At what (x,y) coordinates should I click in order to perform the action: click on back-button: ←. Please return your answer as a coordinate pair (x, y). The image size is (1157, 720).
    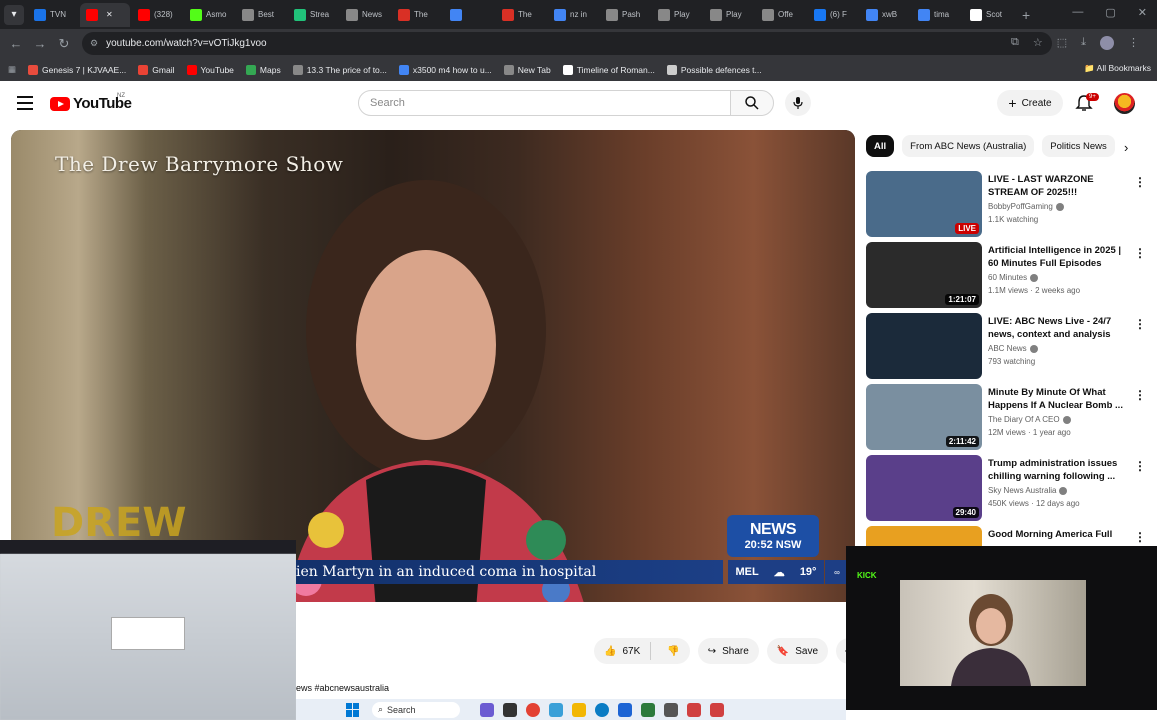
    Looking at the image, I should click on (16, 43).